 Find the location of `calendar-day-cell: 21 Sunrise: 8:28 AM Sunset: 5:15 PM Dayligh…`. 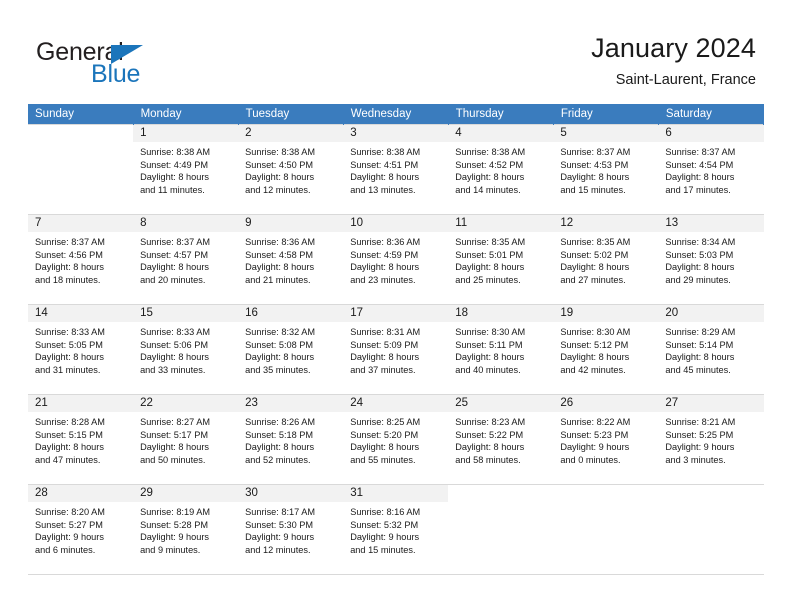

calendar-day-cell: 21 Sunrise: 8:28 AM Sunset: 5:15 PM Dayligh… is located at coordinates (81, 439).